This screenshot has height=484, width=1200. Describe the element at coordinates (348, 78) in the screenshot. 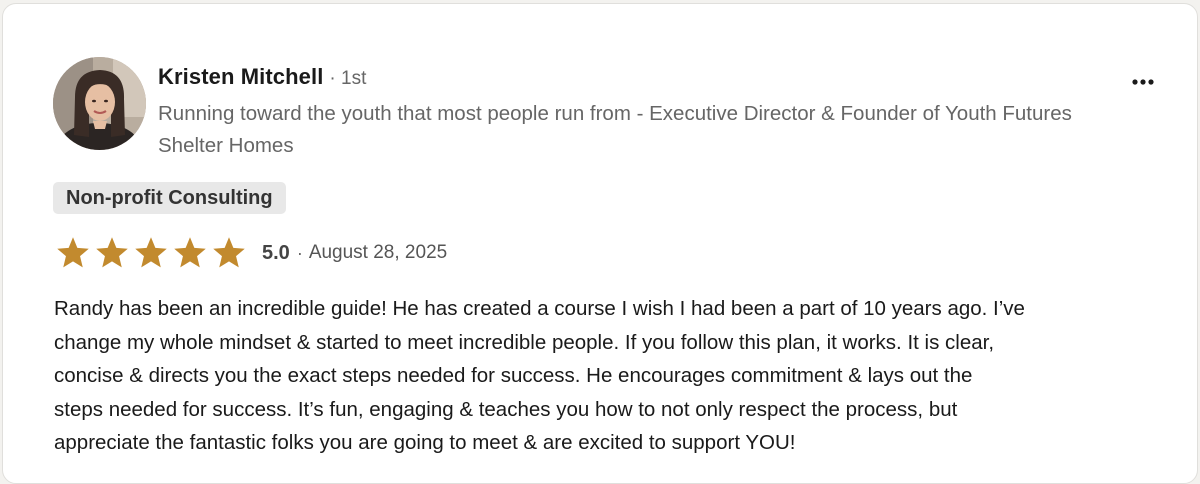

I see `connection-degree: · 1st` at that location.